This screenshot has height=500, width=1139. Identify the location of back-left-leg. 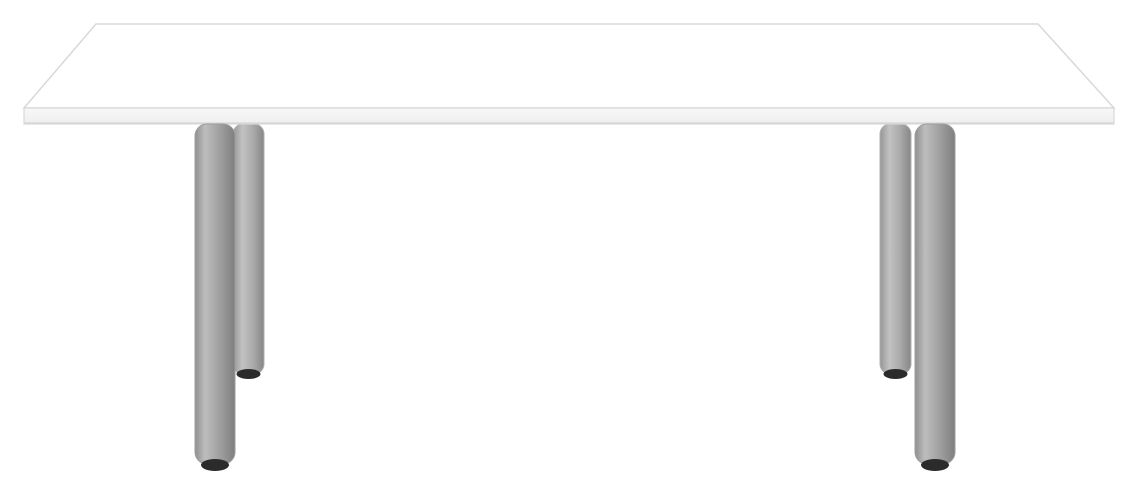
(248, 251).